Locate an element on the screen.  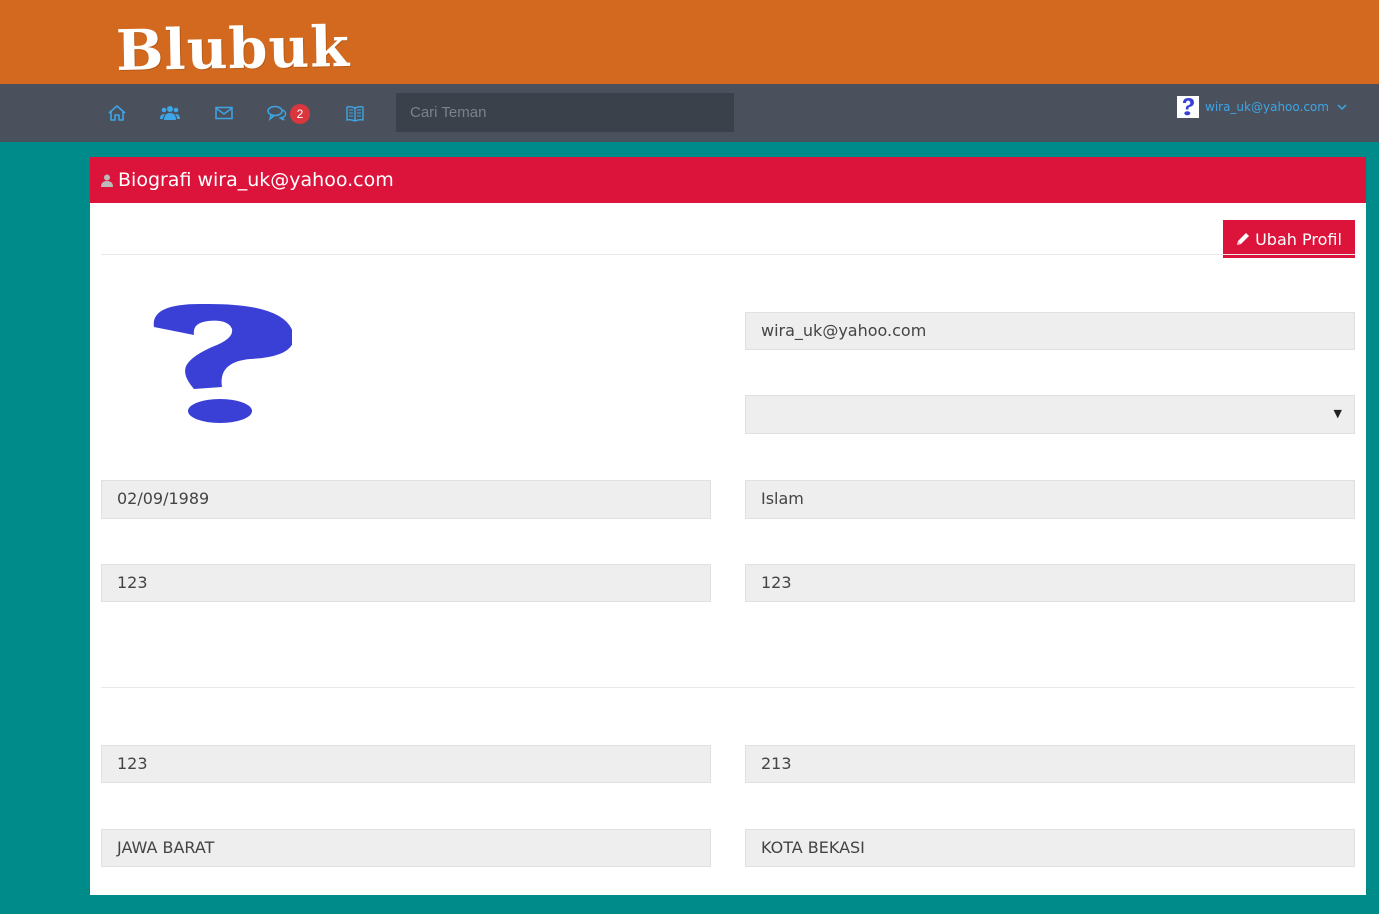
question-mark-icon is located at coordinates (1188, 107).